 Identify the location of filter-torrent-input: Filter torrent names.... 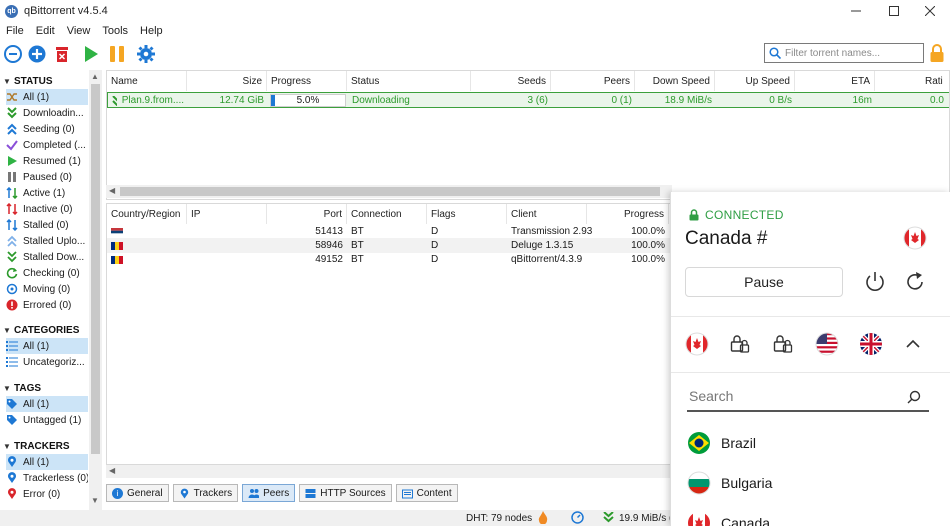
(844, 53).